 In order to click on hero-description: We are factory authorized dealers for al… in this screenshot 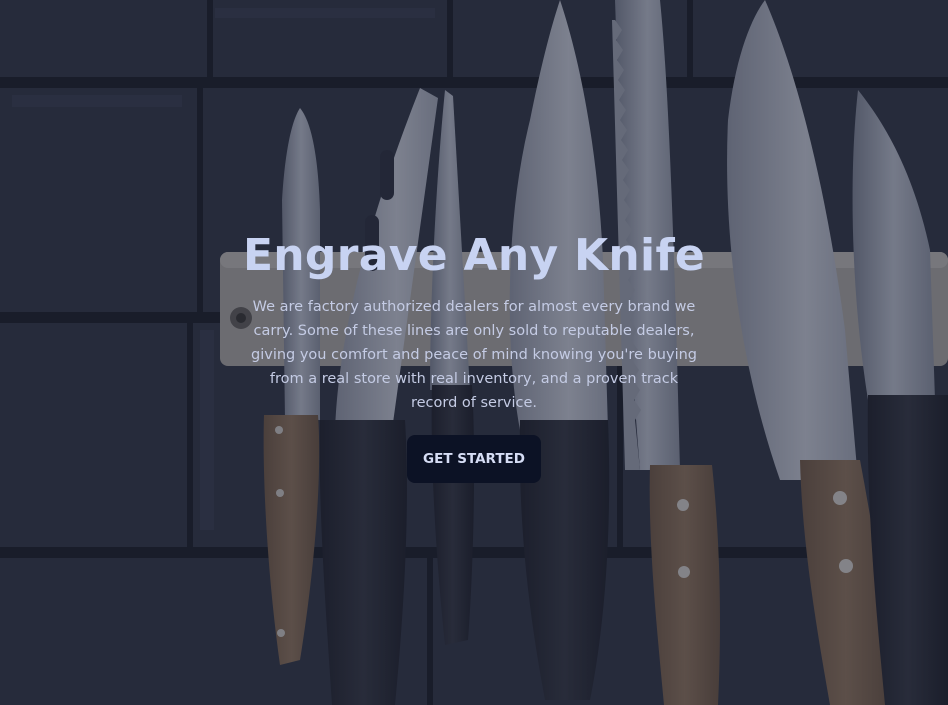, I will do `click(474, 355)`.